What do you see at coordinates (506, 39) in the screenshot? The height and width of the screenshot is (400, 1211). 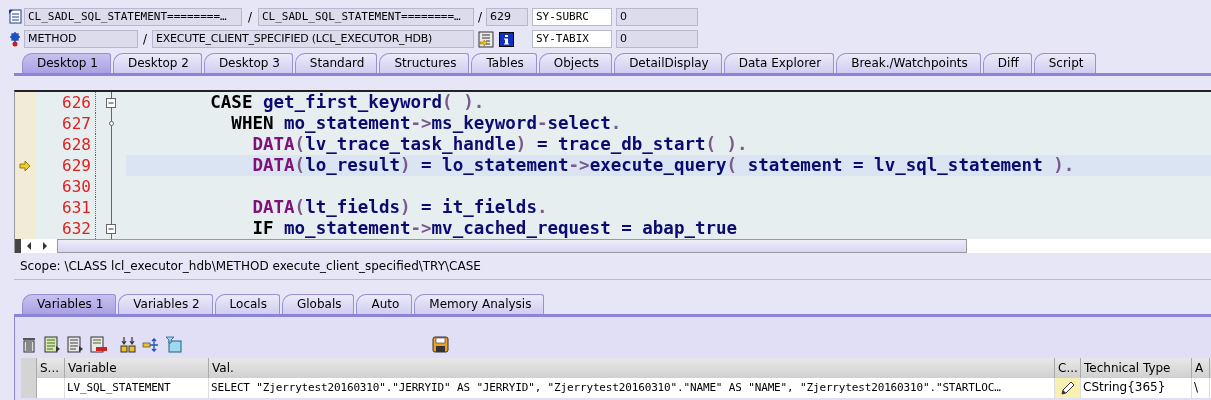 I see `info-icon` at bounding box center [506, 39].